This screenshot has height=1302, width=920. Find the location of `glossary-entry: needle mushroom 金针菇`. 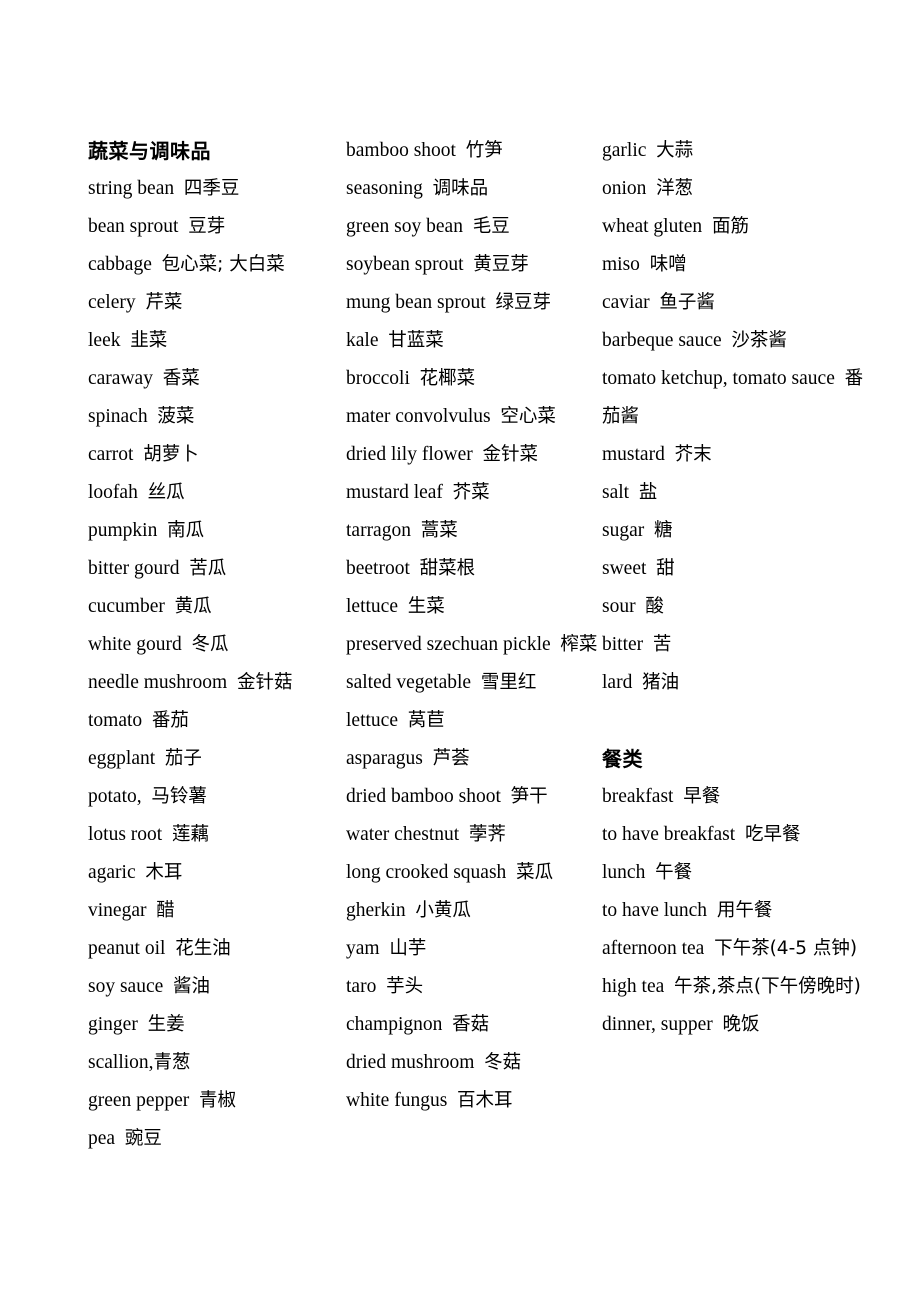

glossary-entry: needle mushroom 金针菇 is located at coordinates (217, 683).